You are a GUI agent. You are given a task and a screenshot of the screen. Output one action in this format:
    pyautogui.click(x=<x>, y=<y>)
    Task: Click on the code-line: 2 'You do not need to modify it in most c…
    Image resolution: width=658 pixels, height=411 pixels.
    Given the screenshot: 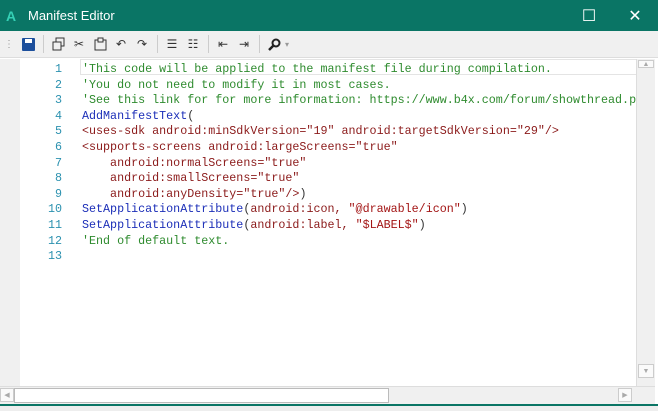 What is the action you would take?
    pyautogui.click(x=328, y=86)
    